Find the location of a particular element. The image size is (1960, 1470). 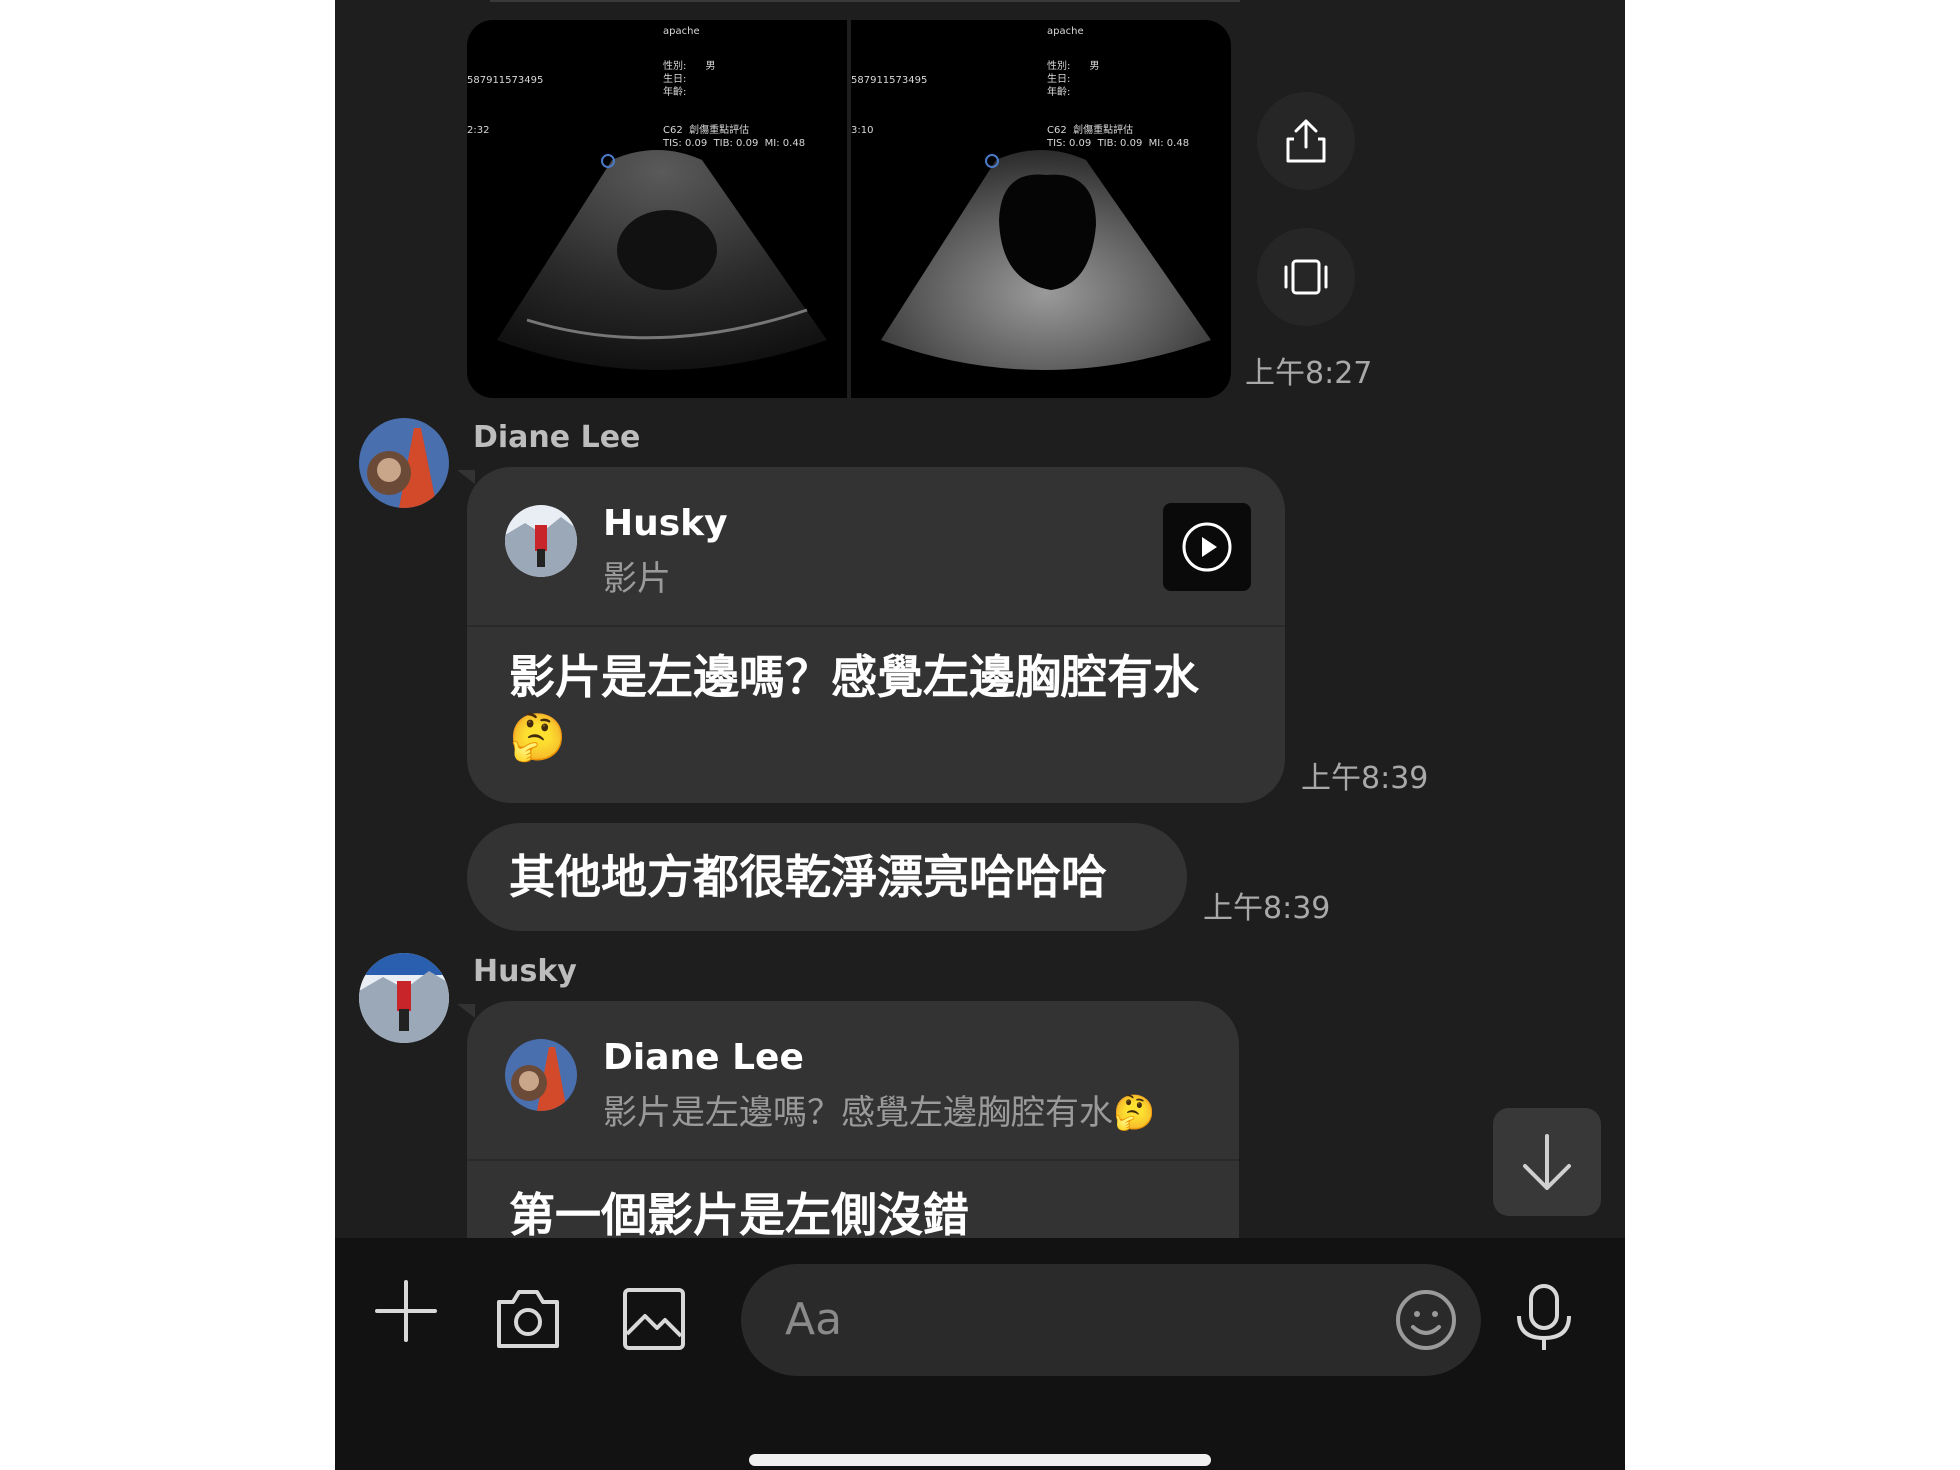

arrow-down-icon is located at coordinates (1547, 1162).